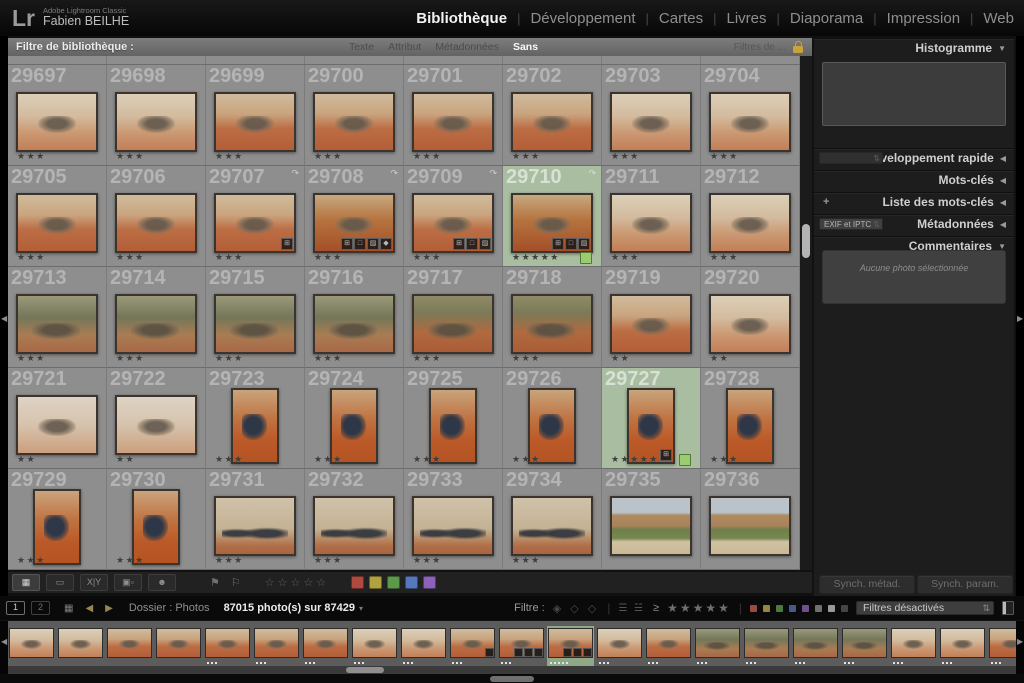 Image resolution: width=1024 pixels, height=683 pixels. Describe the element at coordinates (354, 216) in the screenshot. I see `grid-cell-29708: 29708 ↷ ⊞ □ ▨ ◆ ★★★` at that location.